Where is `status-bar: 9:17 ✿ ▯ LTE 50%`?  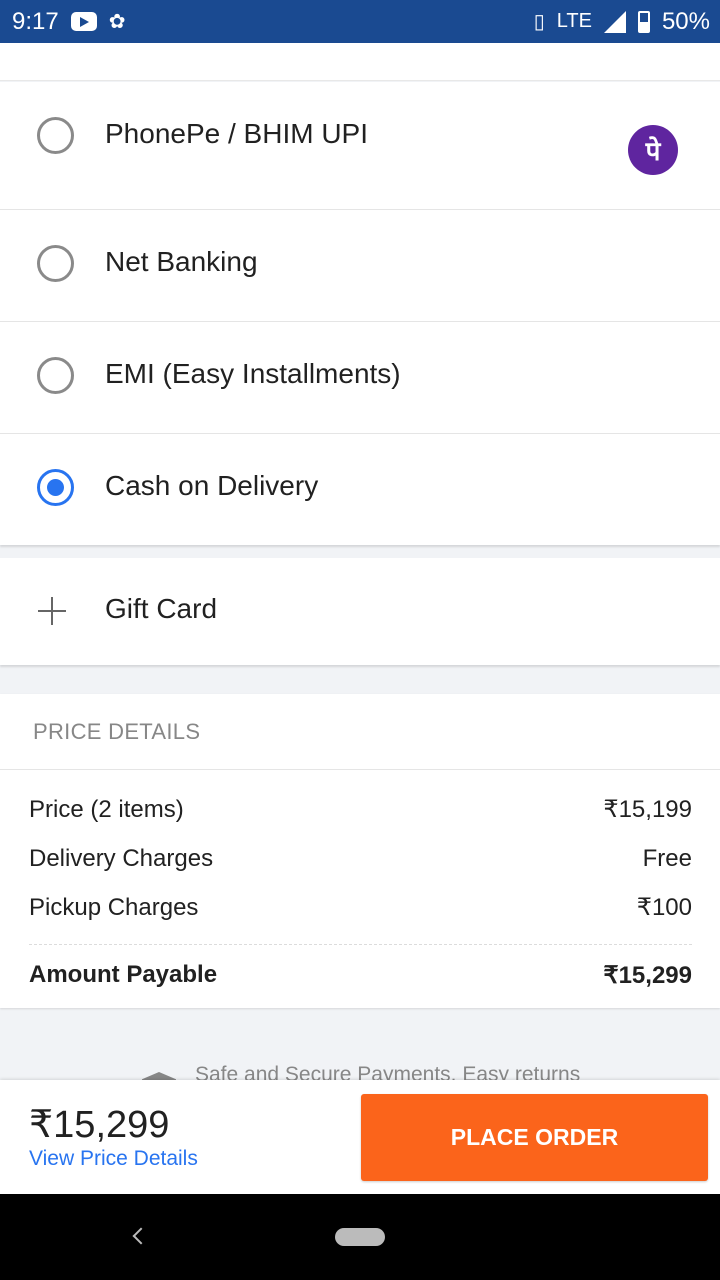
status-bar: 9:17 ✿ ▯ LTE 50% is located at coordinates (360, 21).